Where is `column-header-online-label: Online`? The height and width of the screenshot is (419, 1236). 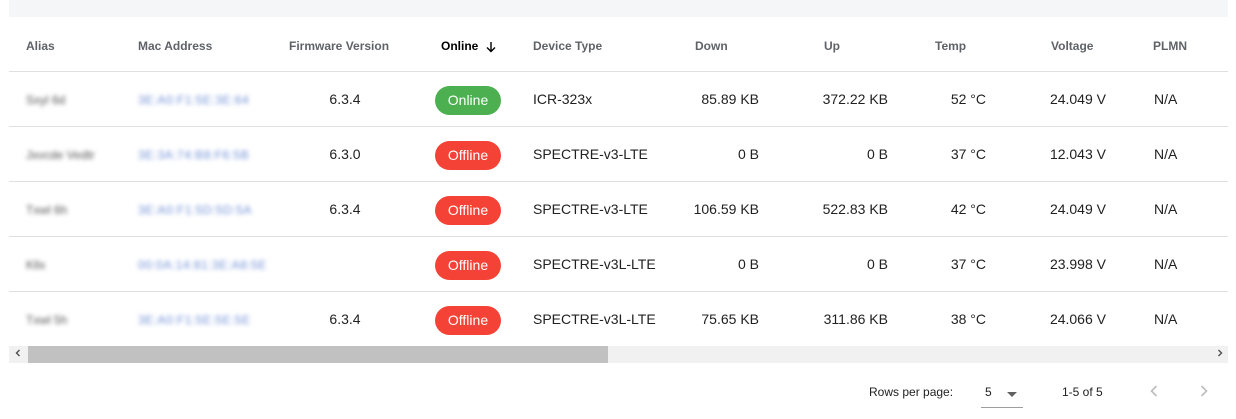 column-header-online-label: Online is located at coordinates (460, 46).